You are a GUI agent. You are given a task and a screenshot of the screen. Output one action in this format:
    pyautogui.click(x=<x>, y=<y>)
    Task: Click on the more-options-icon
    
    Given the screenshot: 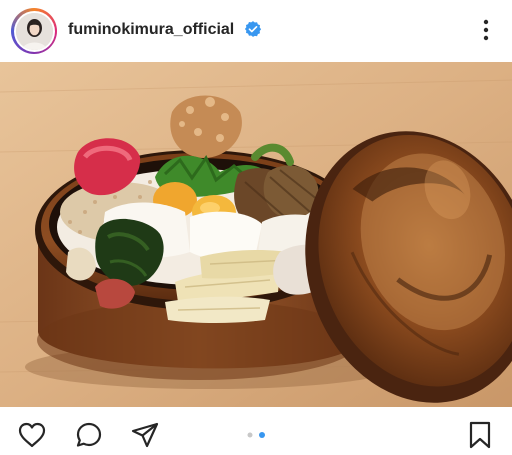 What is the action you would take?
    pyautogui.click(x=486, y=30)
    